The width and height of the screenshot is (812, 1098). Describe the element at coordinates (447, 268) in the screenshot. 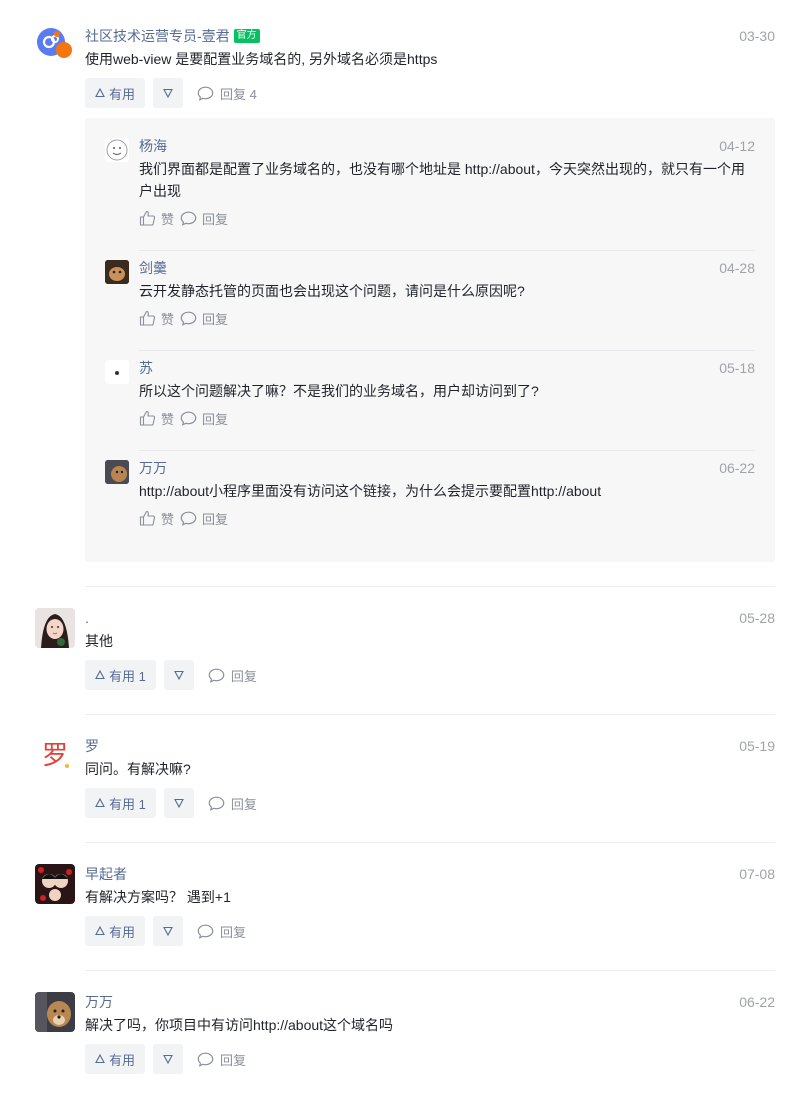

I see `reply-author: 剑羹` at that location.